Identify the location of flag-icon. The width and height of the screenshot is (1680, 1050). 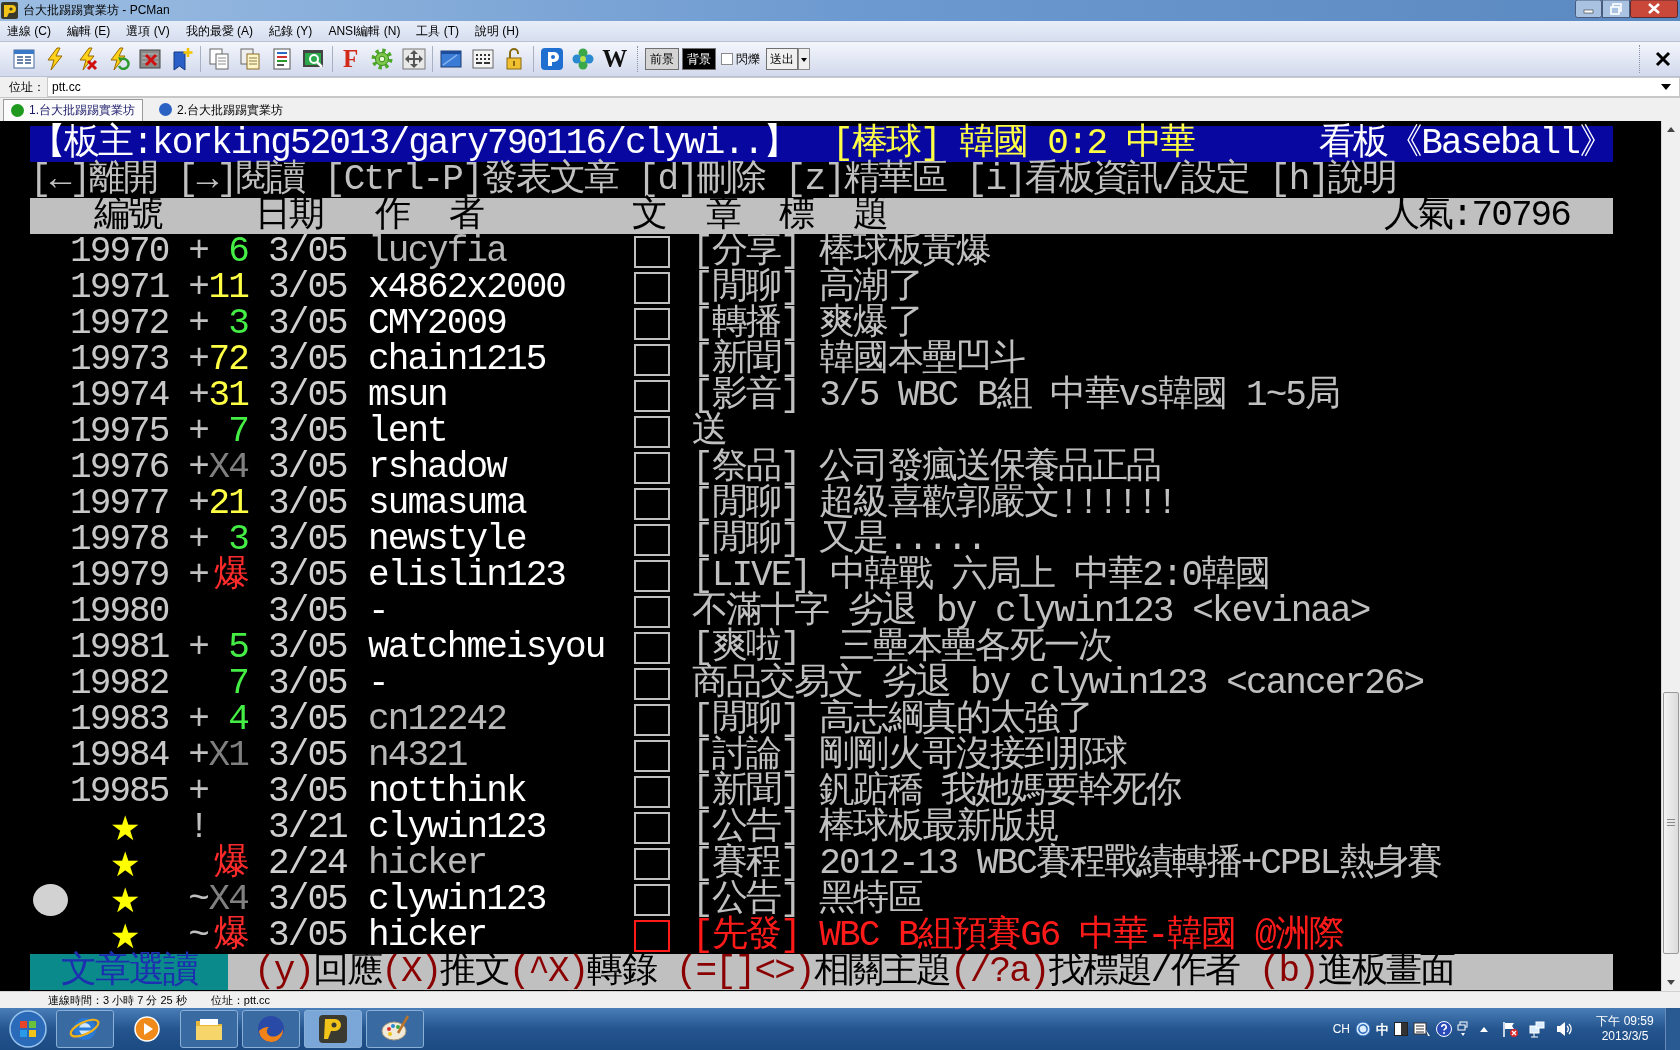
(1510, 1029).